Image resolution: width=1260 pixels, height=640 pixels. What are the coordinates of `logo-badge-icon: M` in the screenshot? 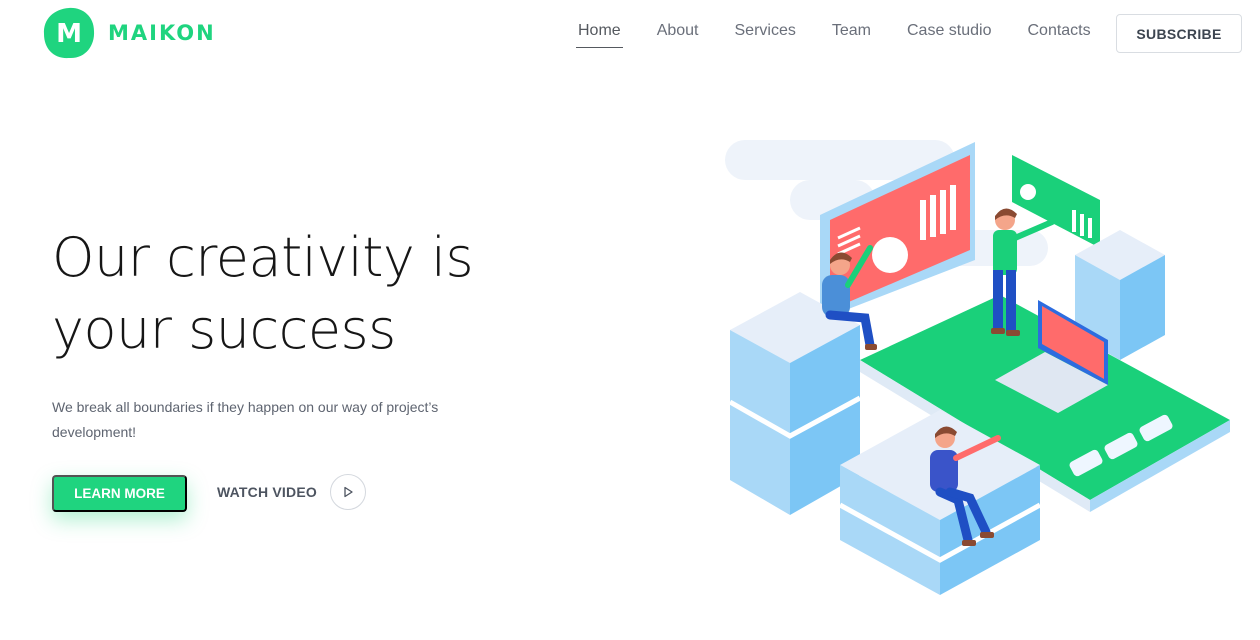 It's located at (69, 33).